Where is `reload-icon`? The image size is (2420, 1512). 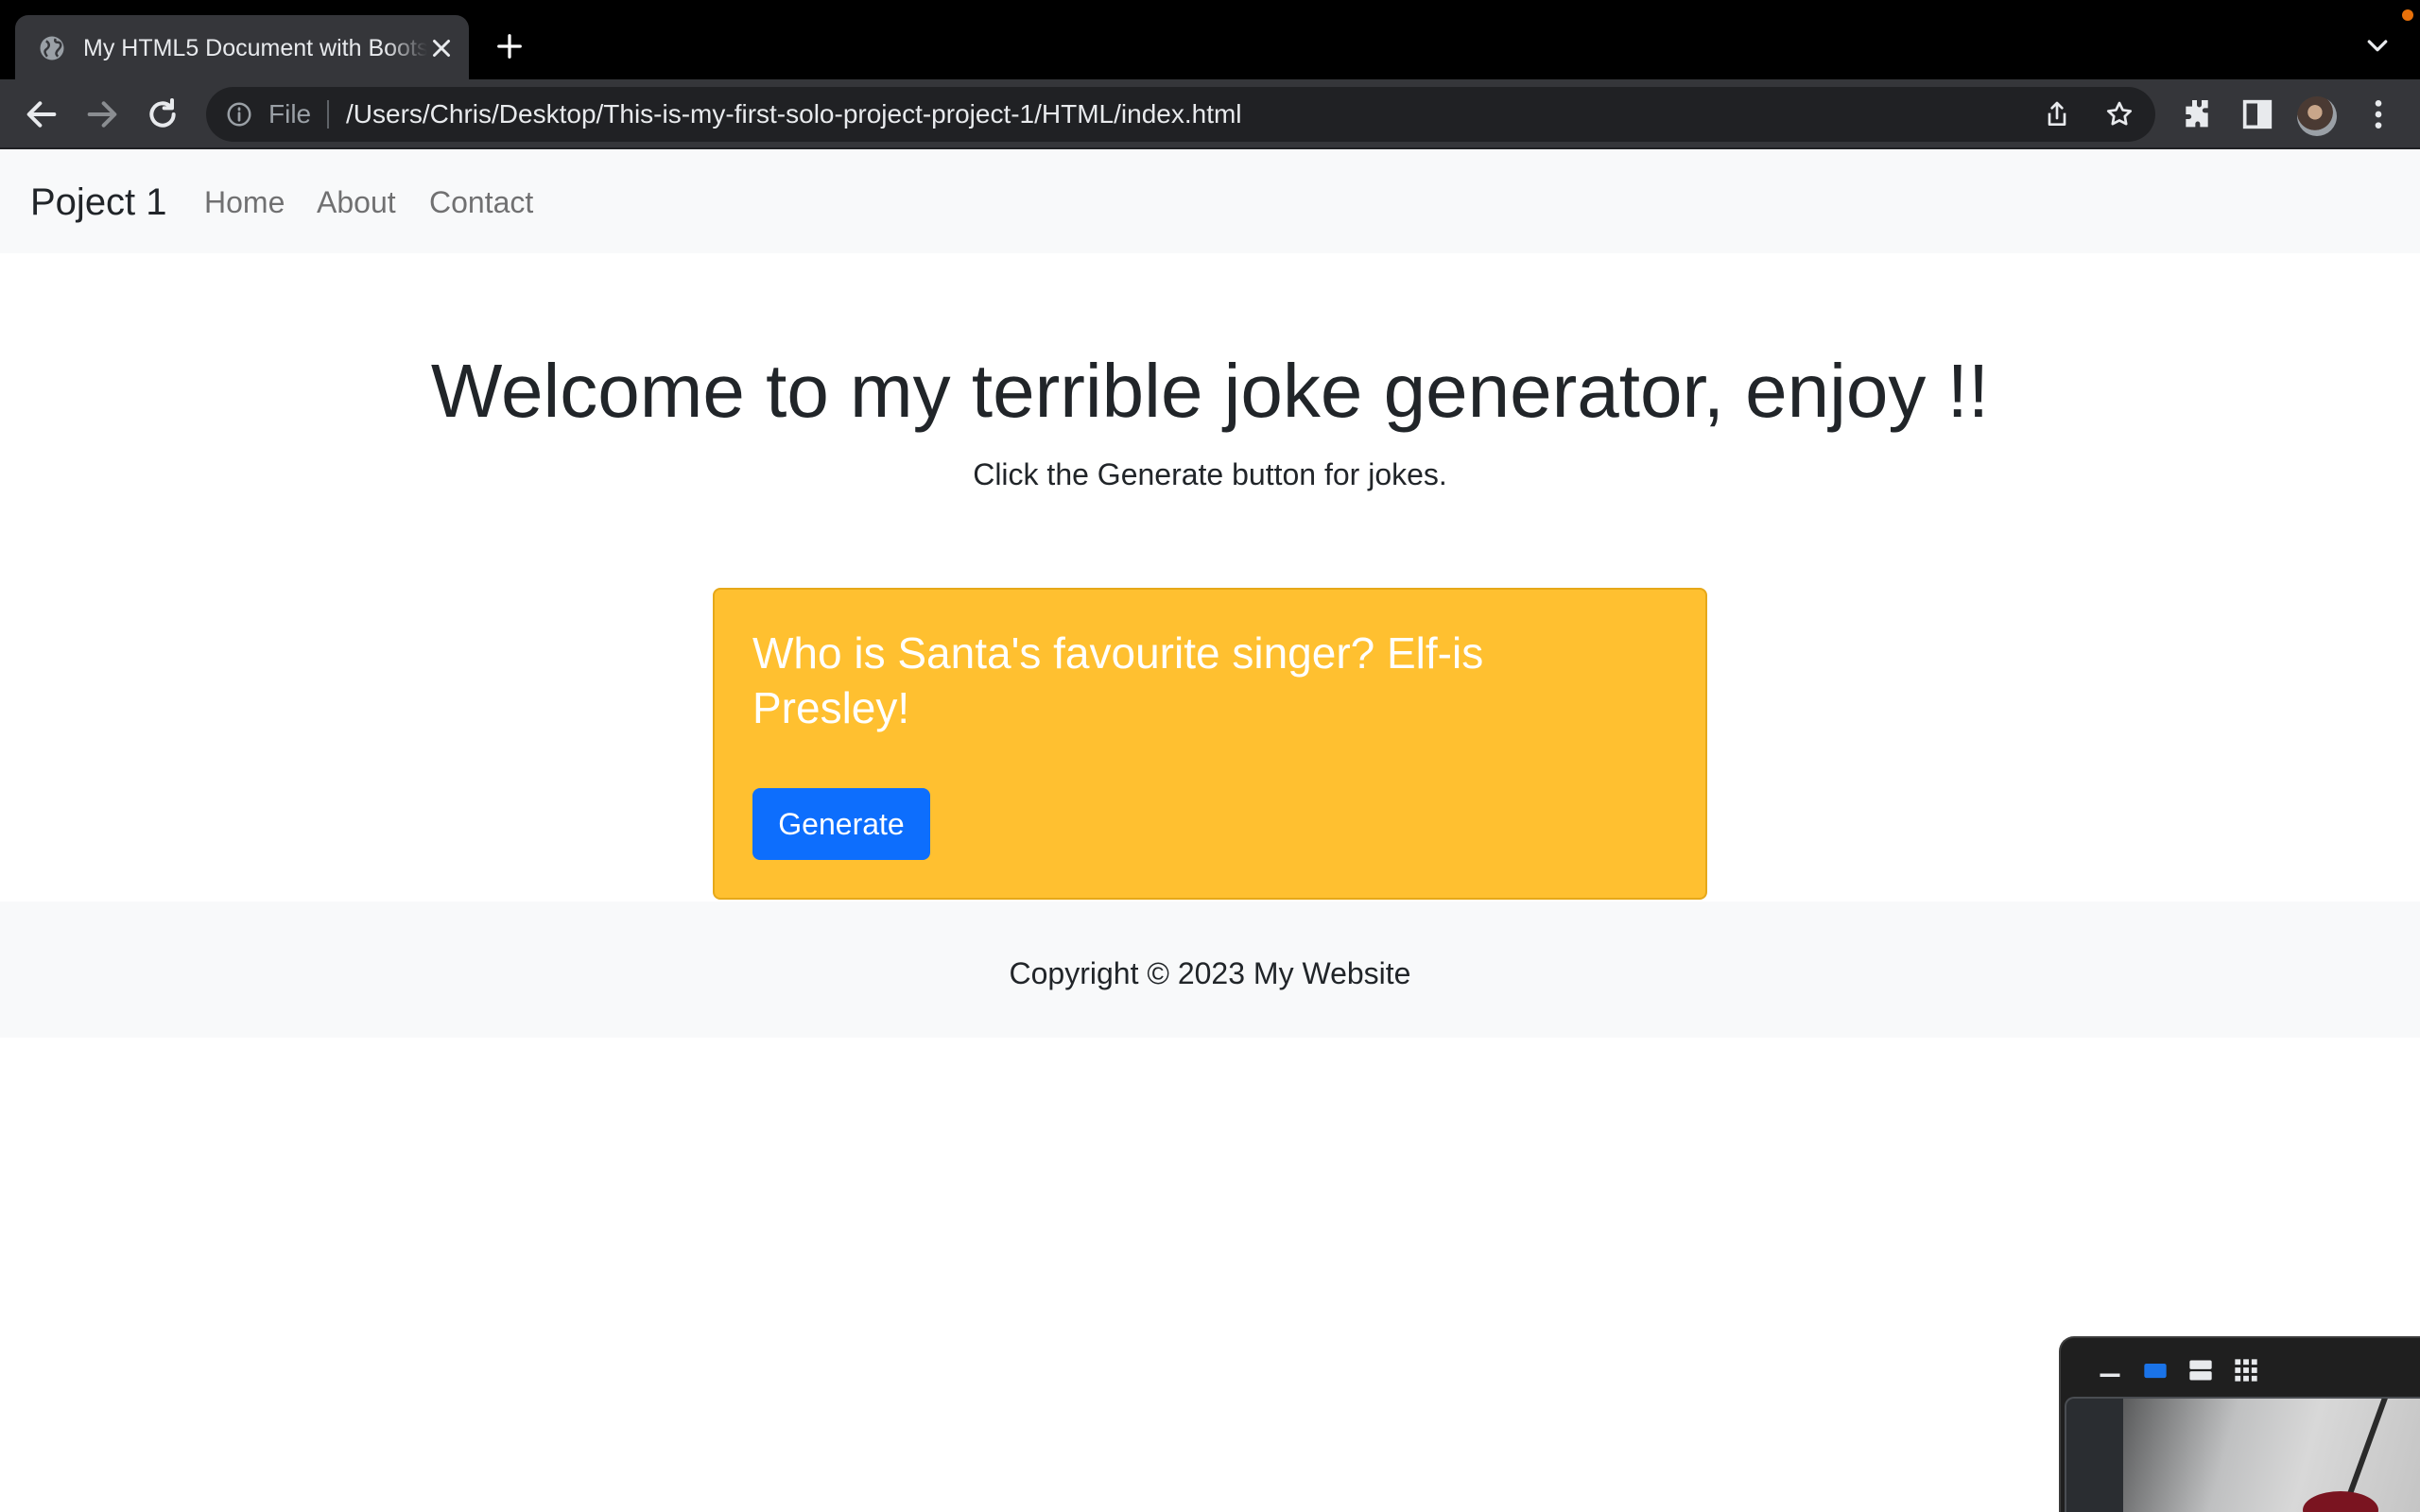
reload-icon is located at coordinates (163, 114).